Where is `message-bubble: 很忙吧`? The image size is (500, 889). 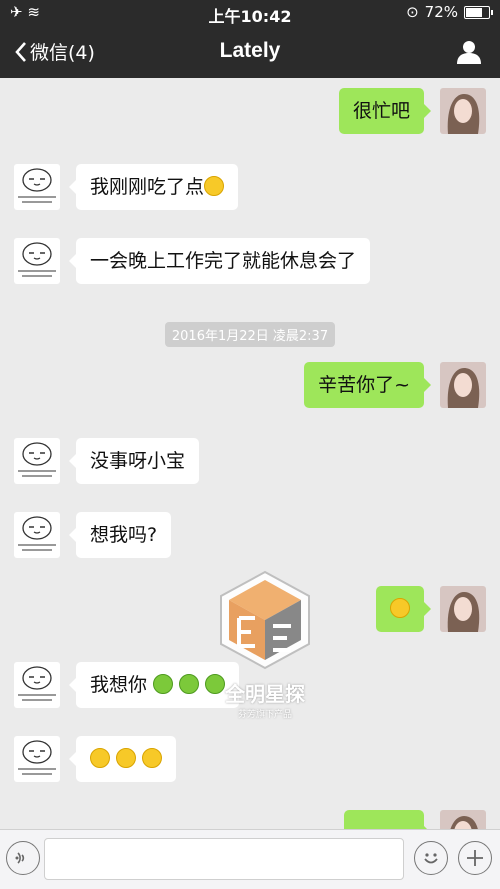
message-bubble: 很忙吧 is located at coordinates (385, 111).